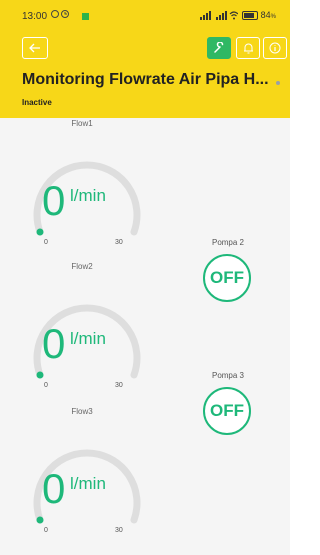  Describe the element at coordinates (227, 411) in the screenshot. I see `pompa3-toggle-button: OFF` at that location.